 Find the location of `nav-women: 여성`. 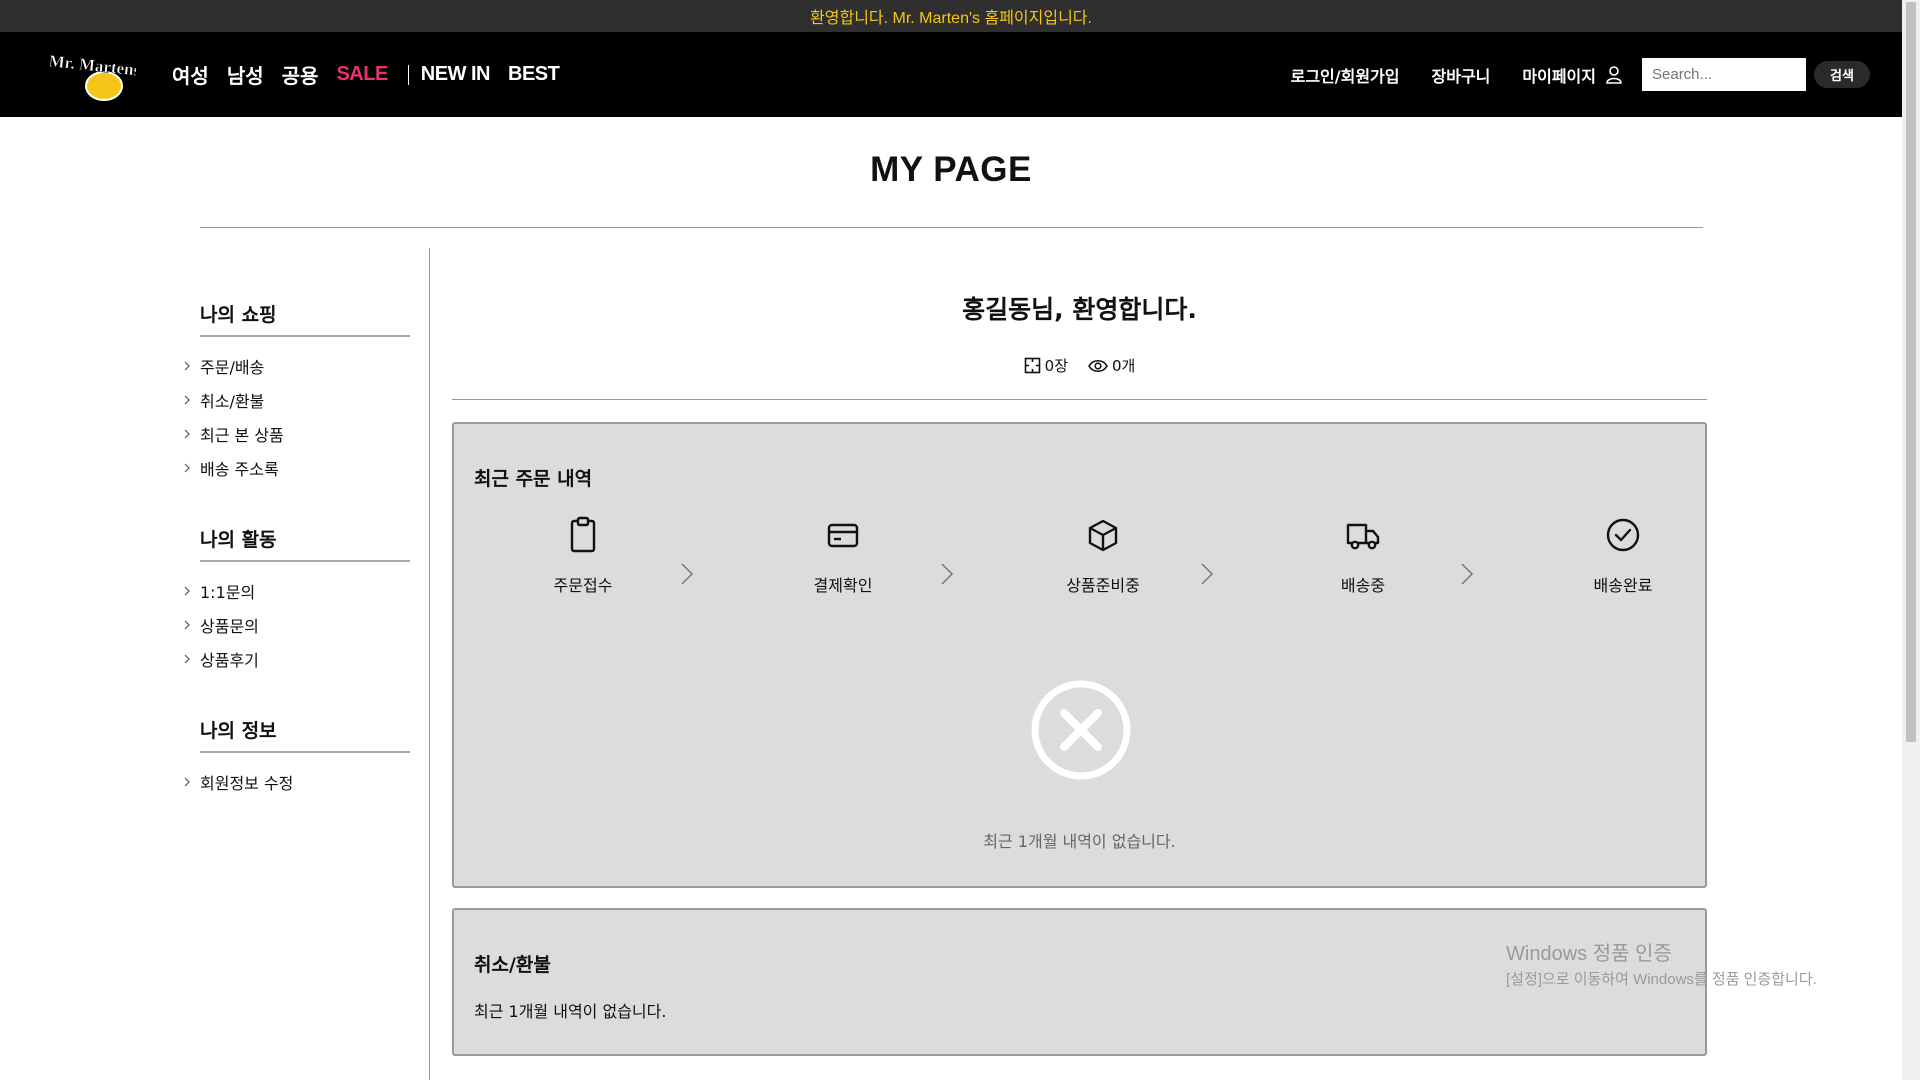

nav-women: 여성 is located at coordinates (190, 74).